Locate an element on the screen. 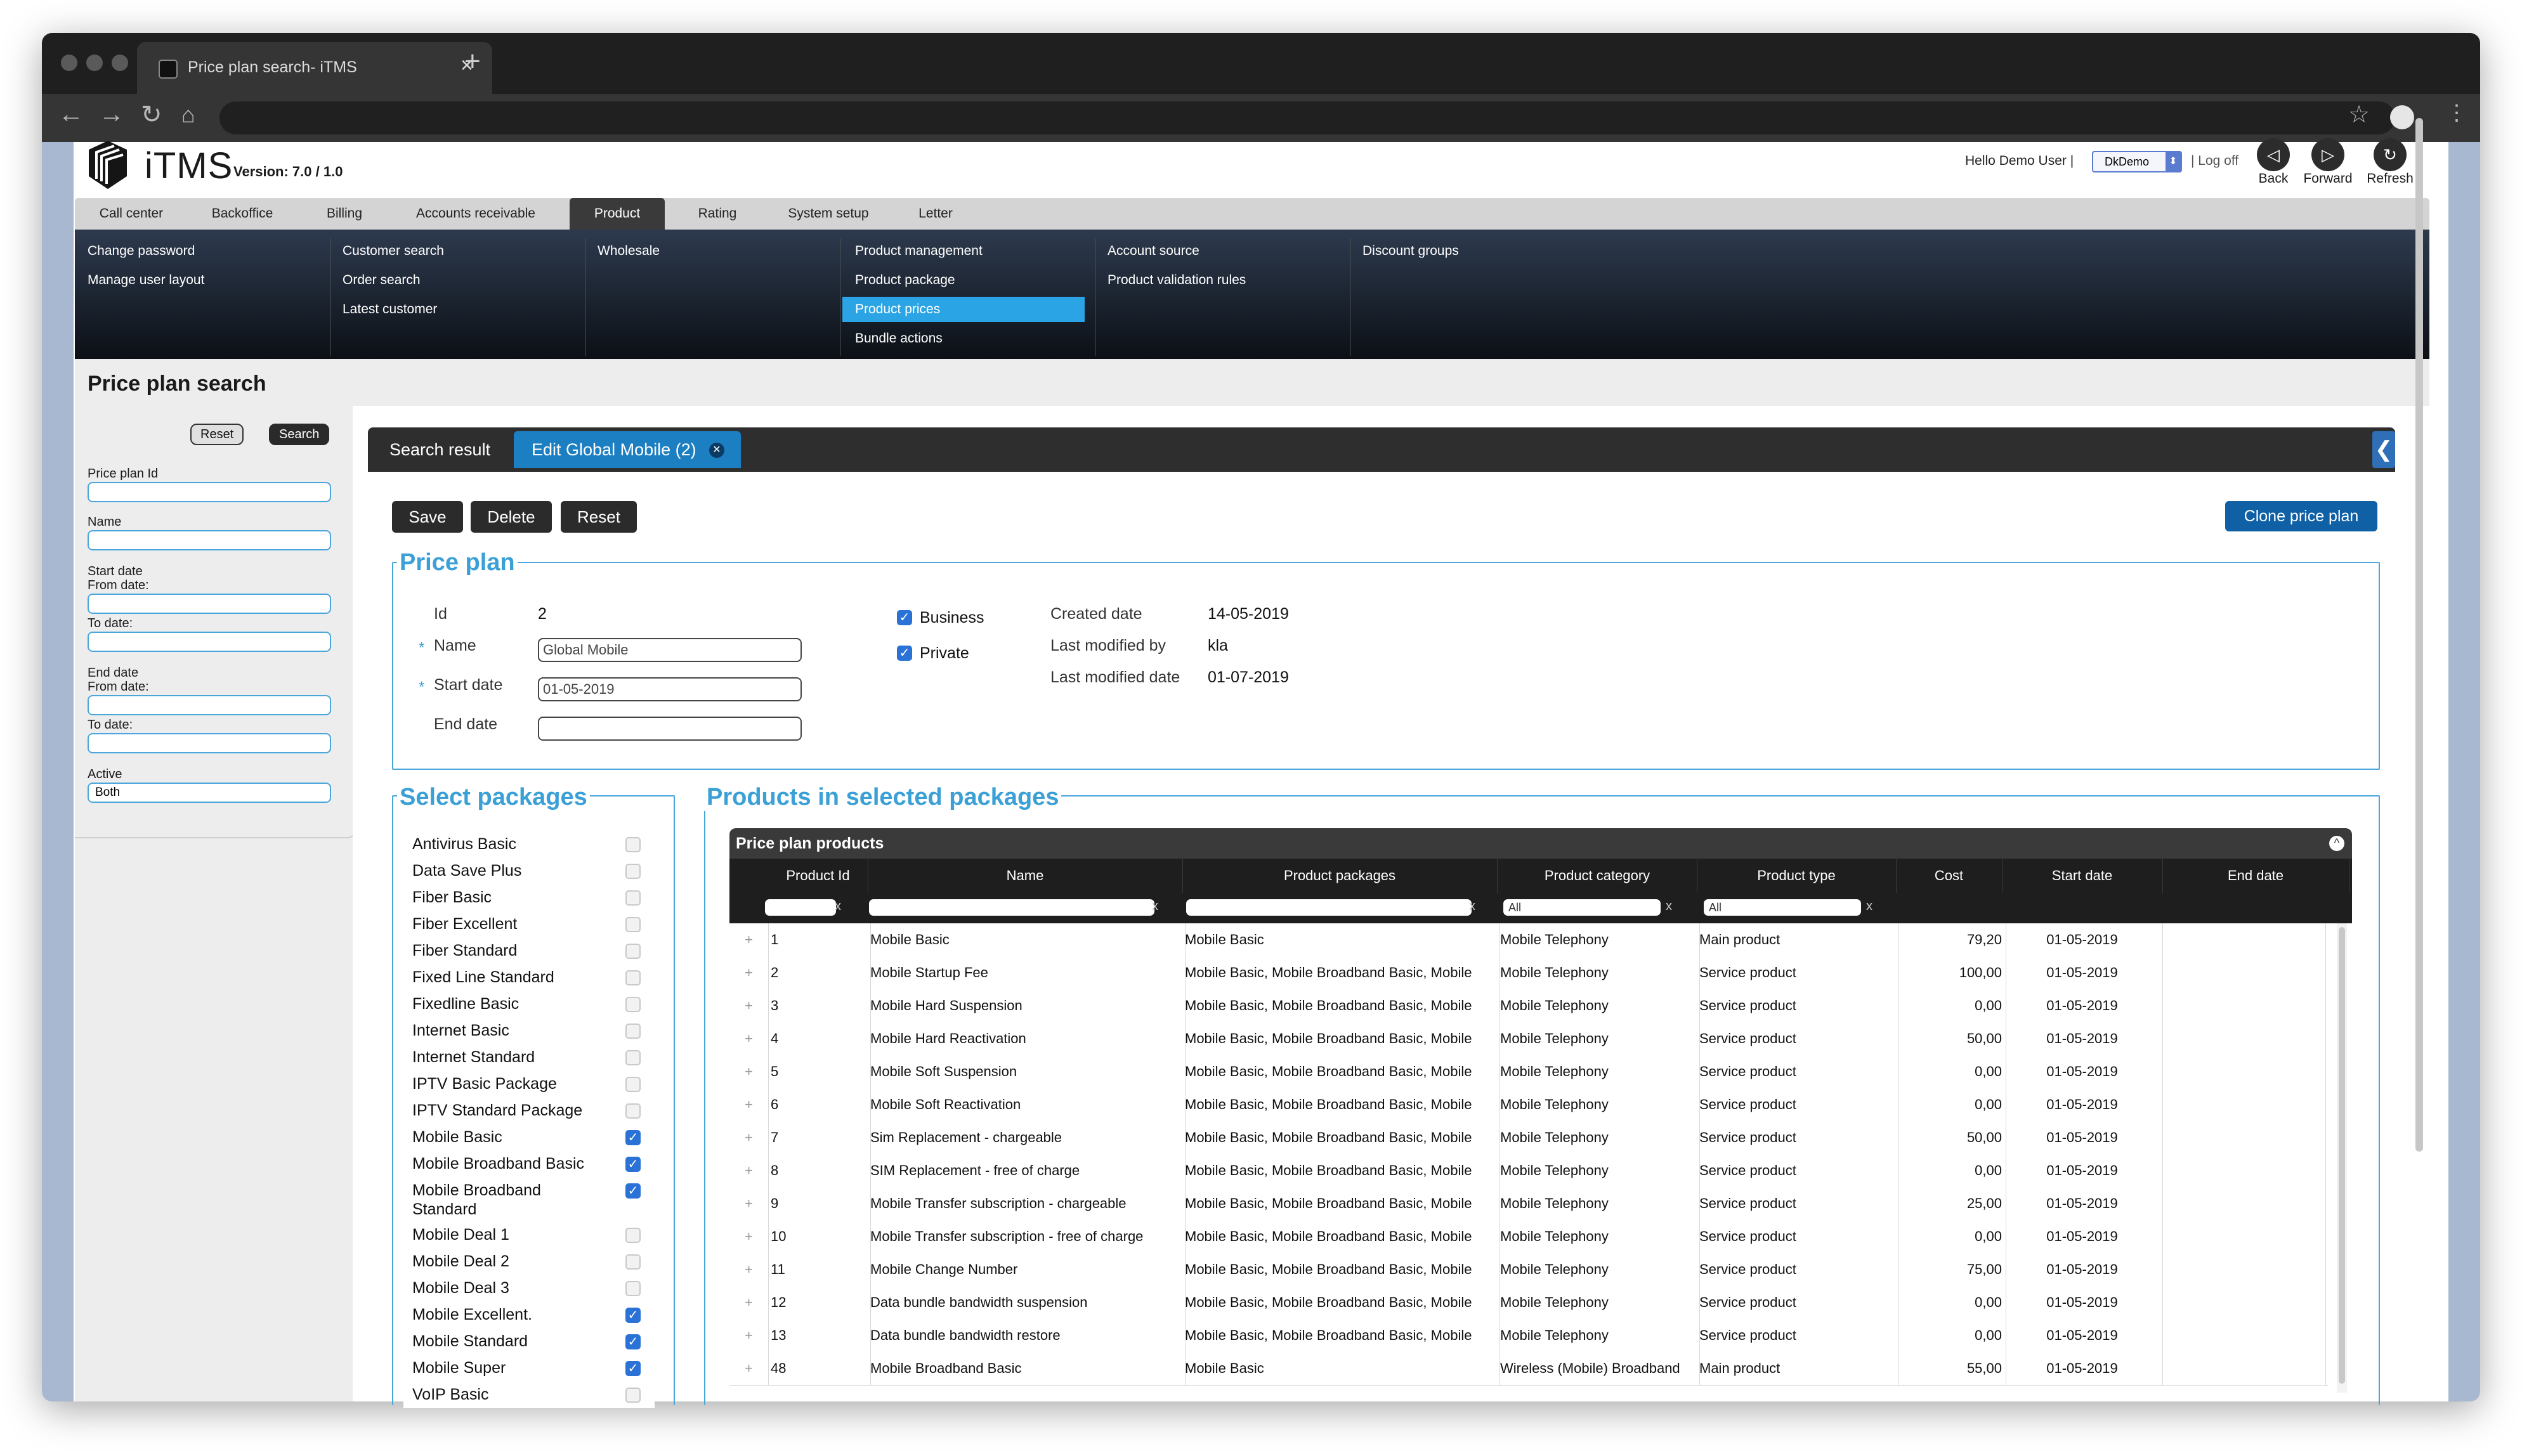  back-label: Back is located at coordinates (2273, 178).